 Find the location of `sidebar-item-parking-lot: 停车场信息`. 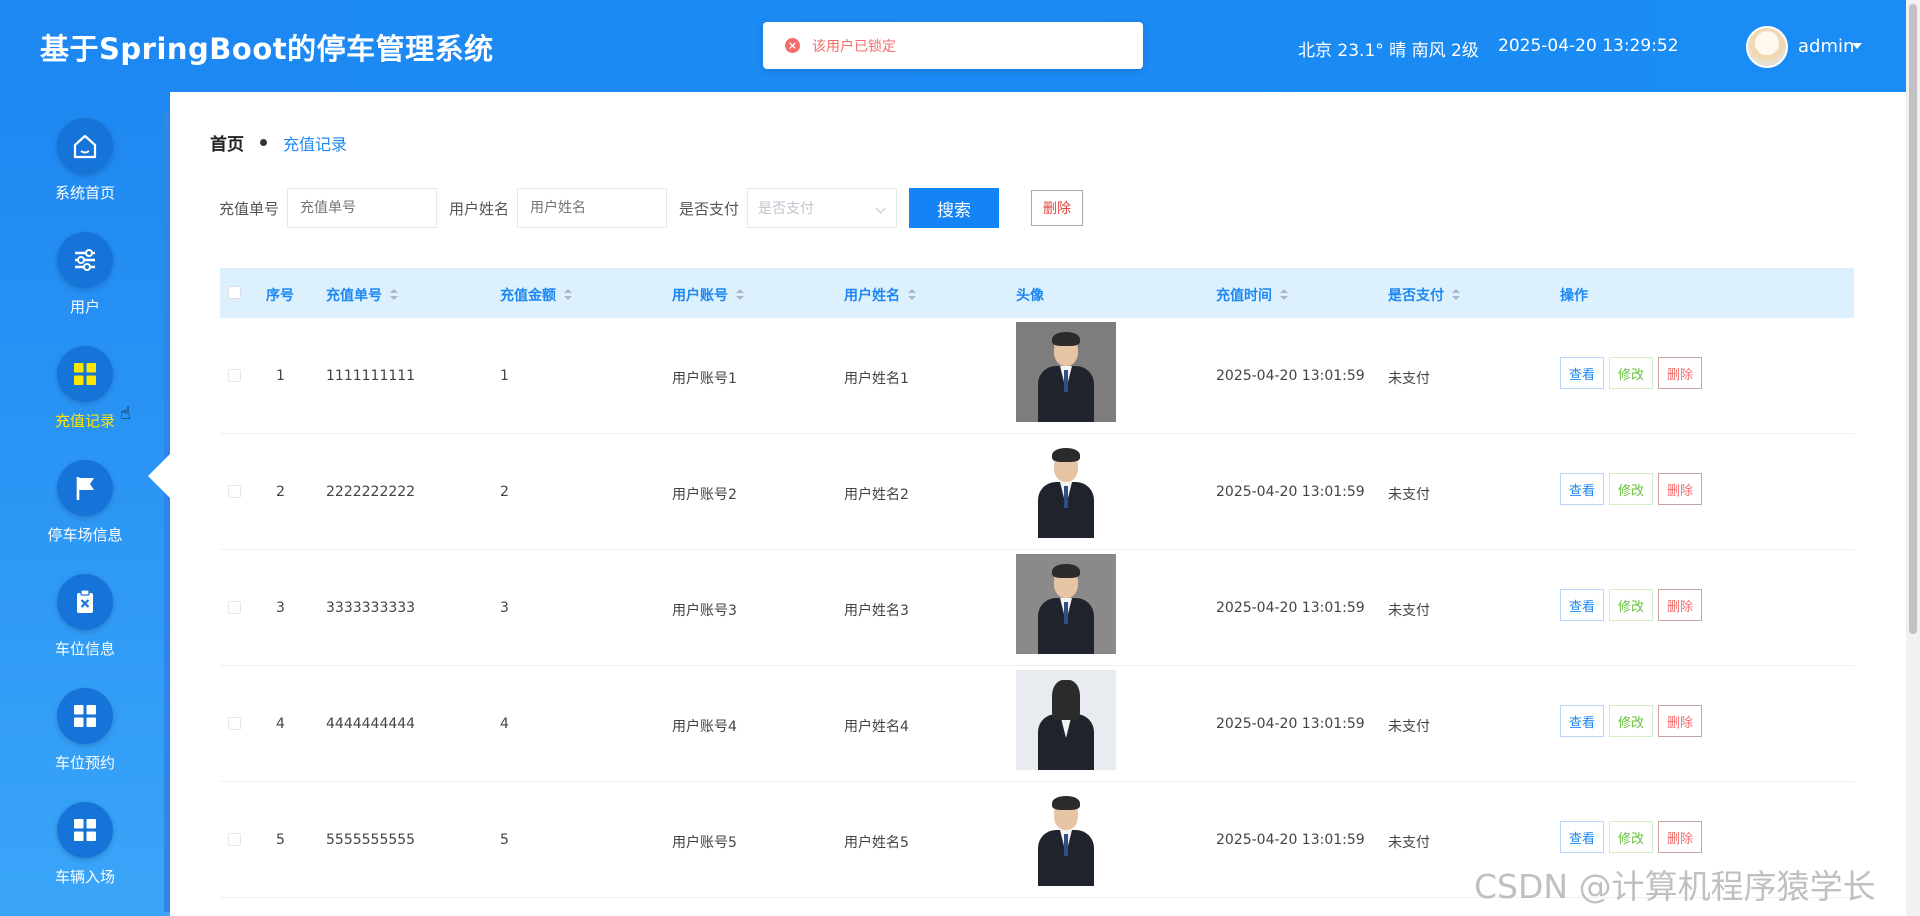

sidebar-item-parking-lot: 停车场信息 is located at coordinates (85, 515).